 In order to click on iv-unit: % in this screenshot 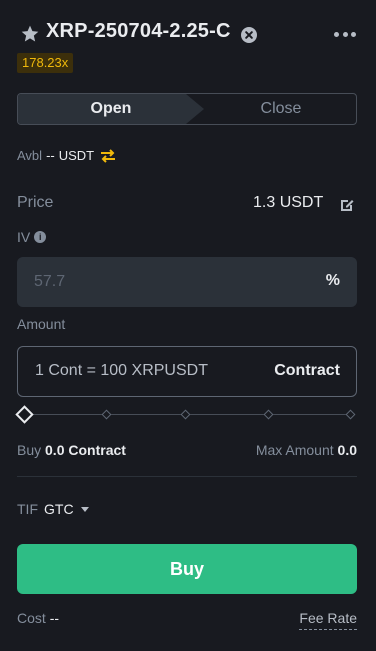, I will do `click(332, 280)`.